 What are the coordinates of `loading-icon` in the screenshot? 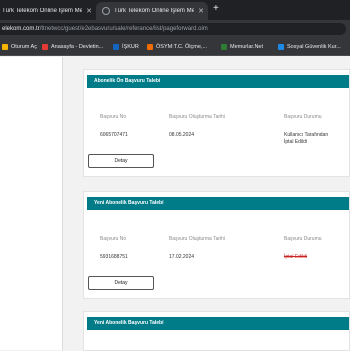 It's located at (106, 11).